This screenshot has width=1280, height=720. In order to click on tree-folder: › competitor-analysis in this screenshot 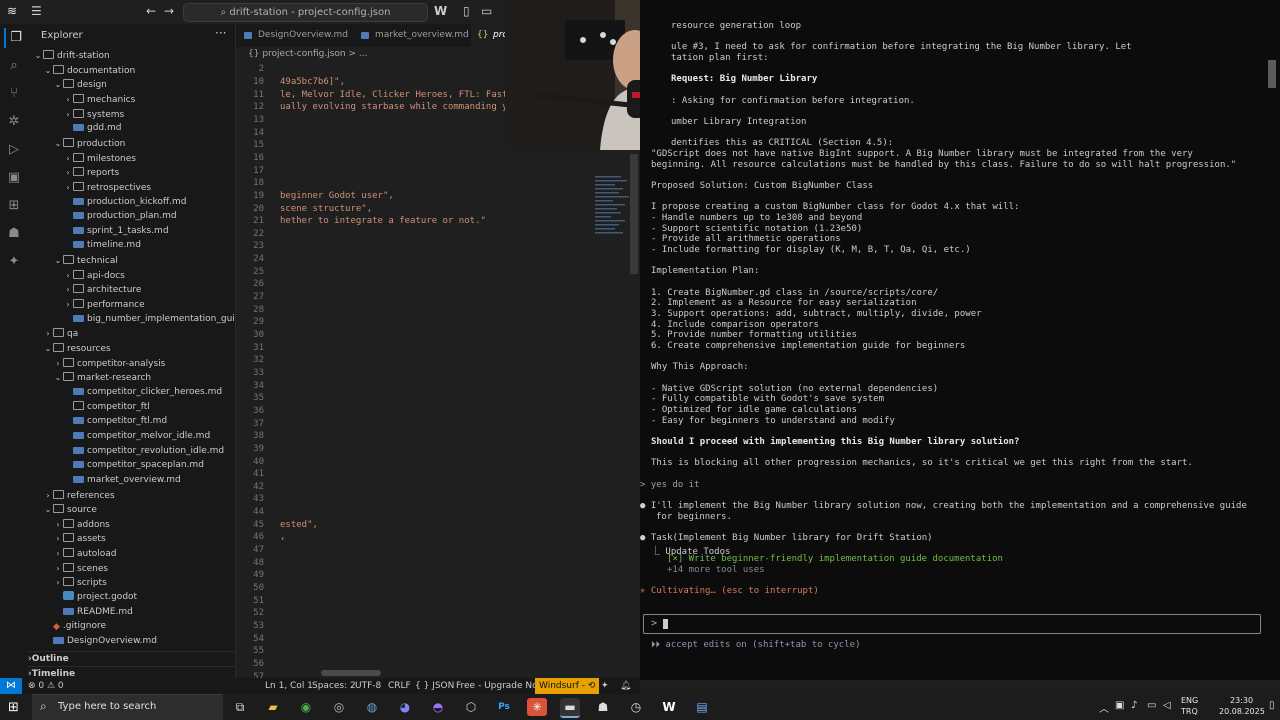, I will do `click(131, 363)`.